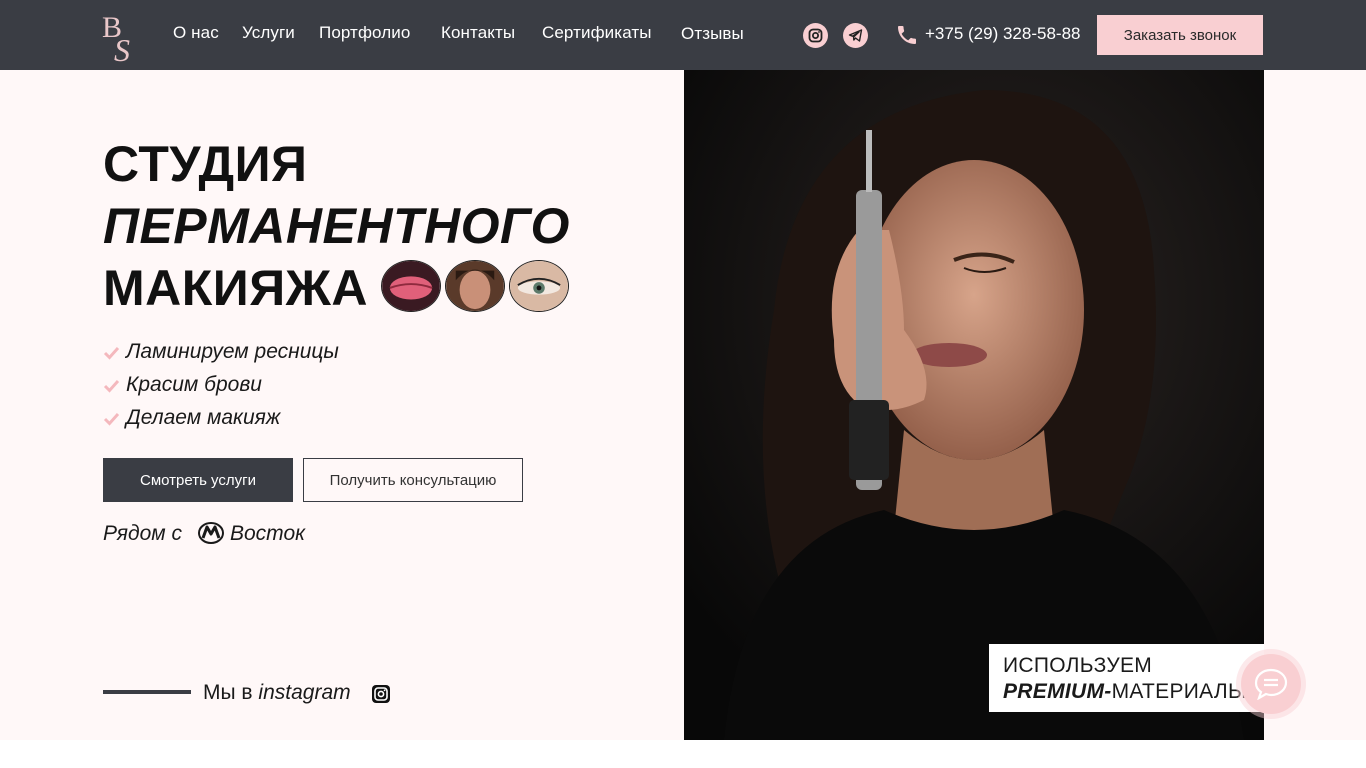 Image resolution: width=1366 pixels, height=768 pixels. I want to click on nav-reviews: Отзывы, so click(712, 34).